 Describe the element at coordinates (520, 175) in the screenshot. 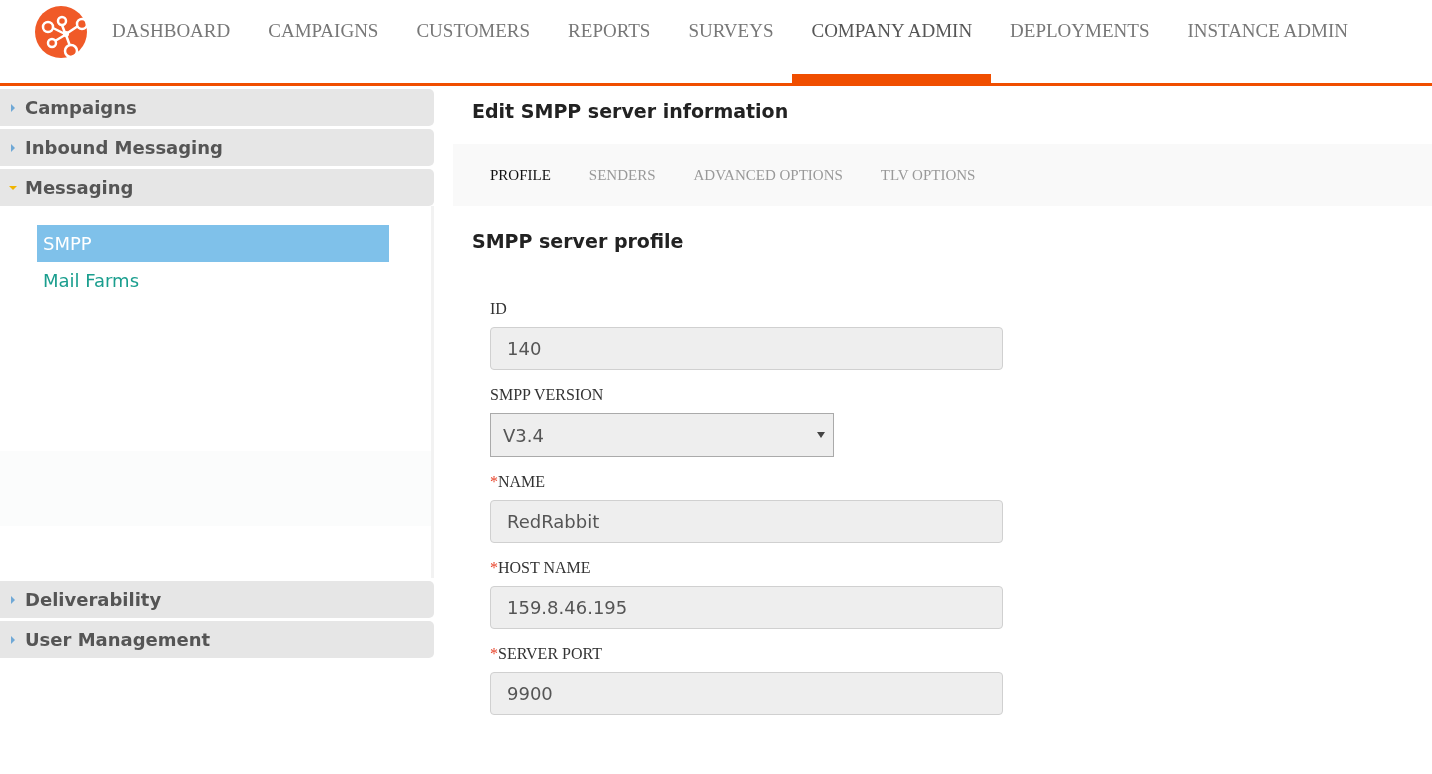

I see `tab: PROFILE` at that location.